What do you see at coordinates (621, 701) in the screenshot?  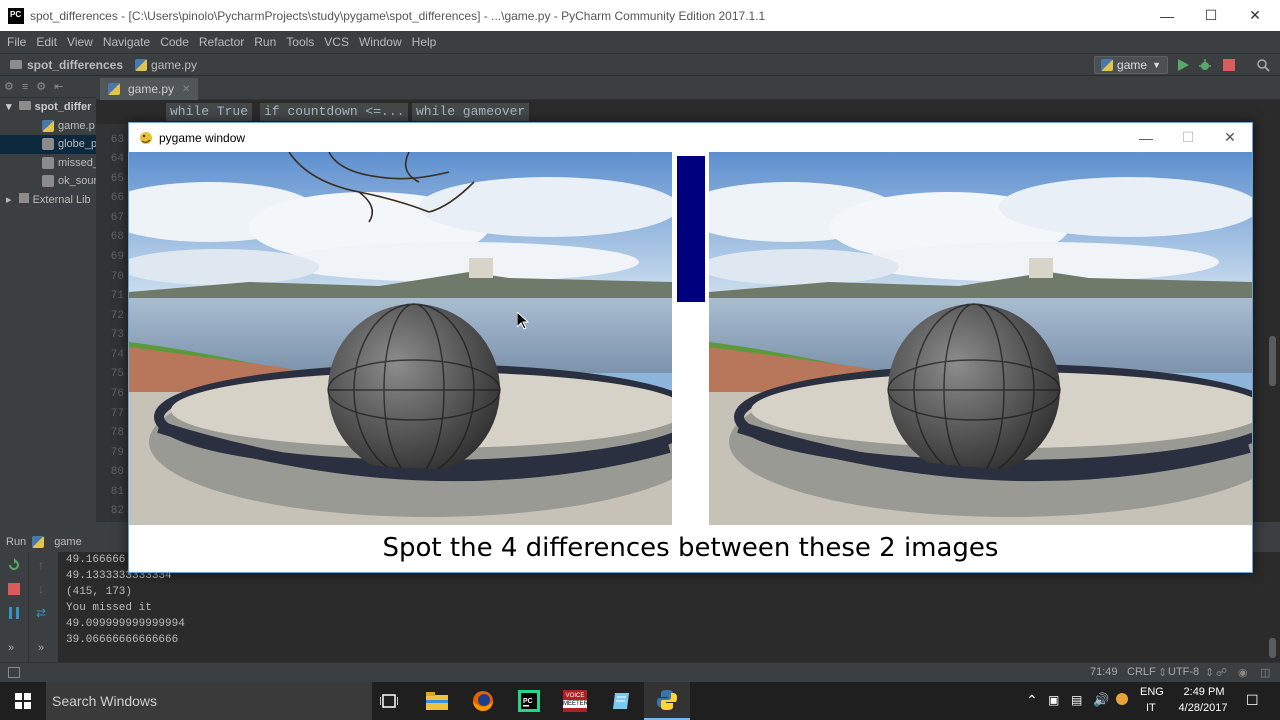 I see `taskbar-notes` at bounding box center [621, 701].